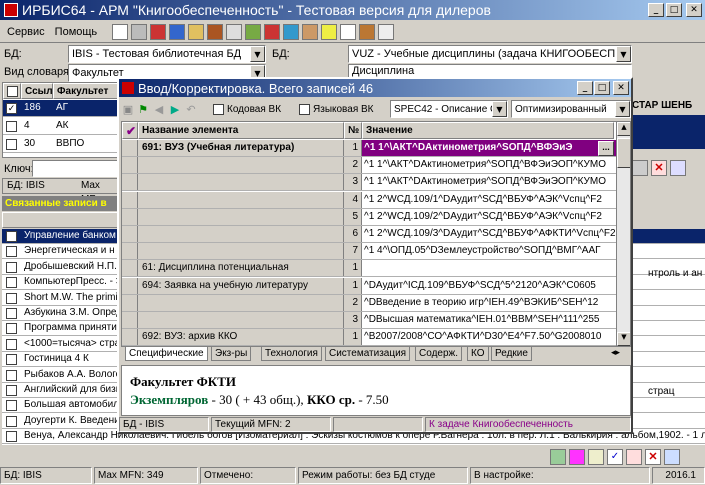  I want to click on mode-select: Оптимизированный ▼, so click(571, 109).